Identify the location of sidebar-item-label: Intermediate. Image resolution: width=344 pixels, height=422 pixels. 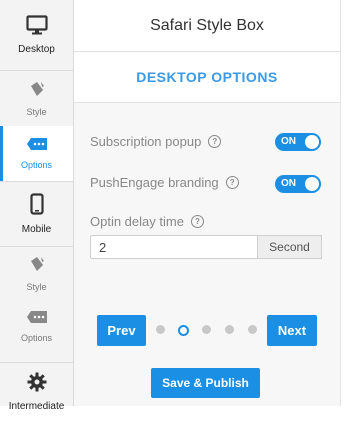
(36, 406).